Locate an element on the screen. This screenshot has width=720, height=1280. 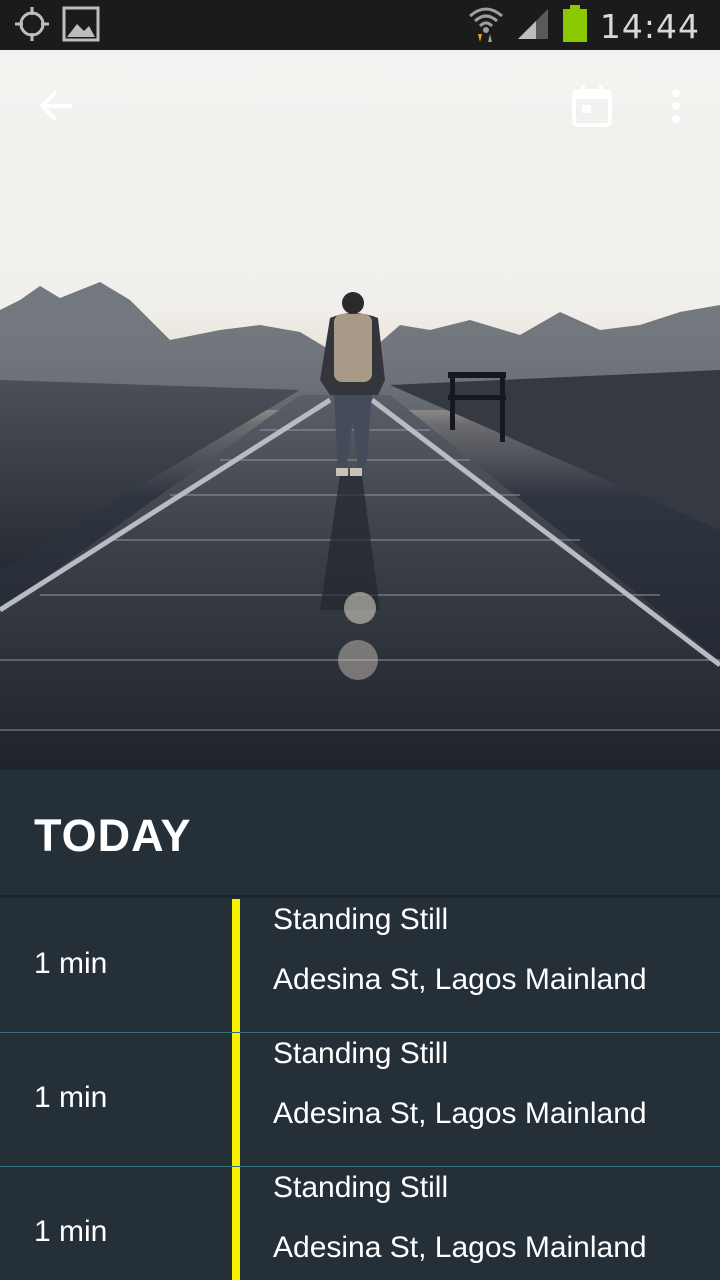
signal-icon is located at coordinates (533, 26).